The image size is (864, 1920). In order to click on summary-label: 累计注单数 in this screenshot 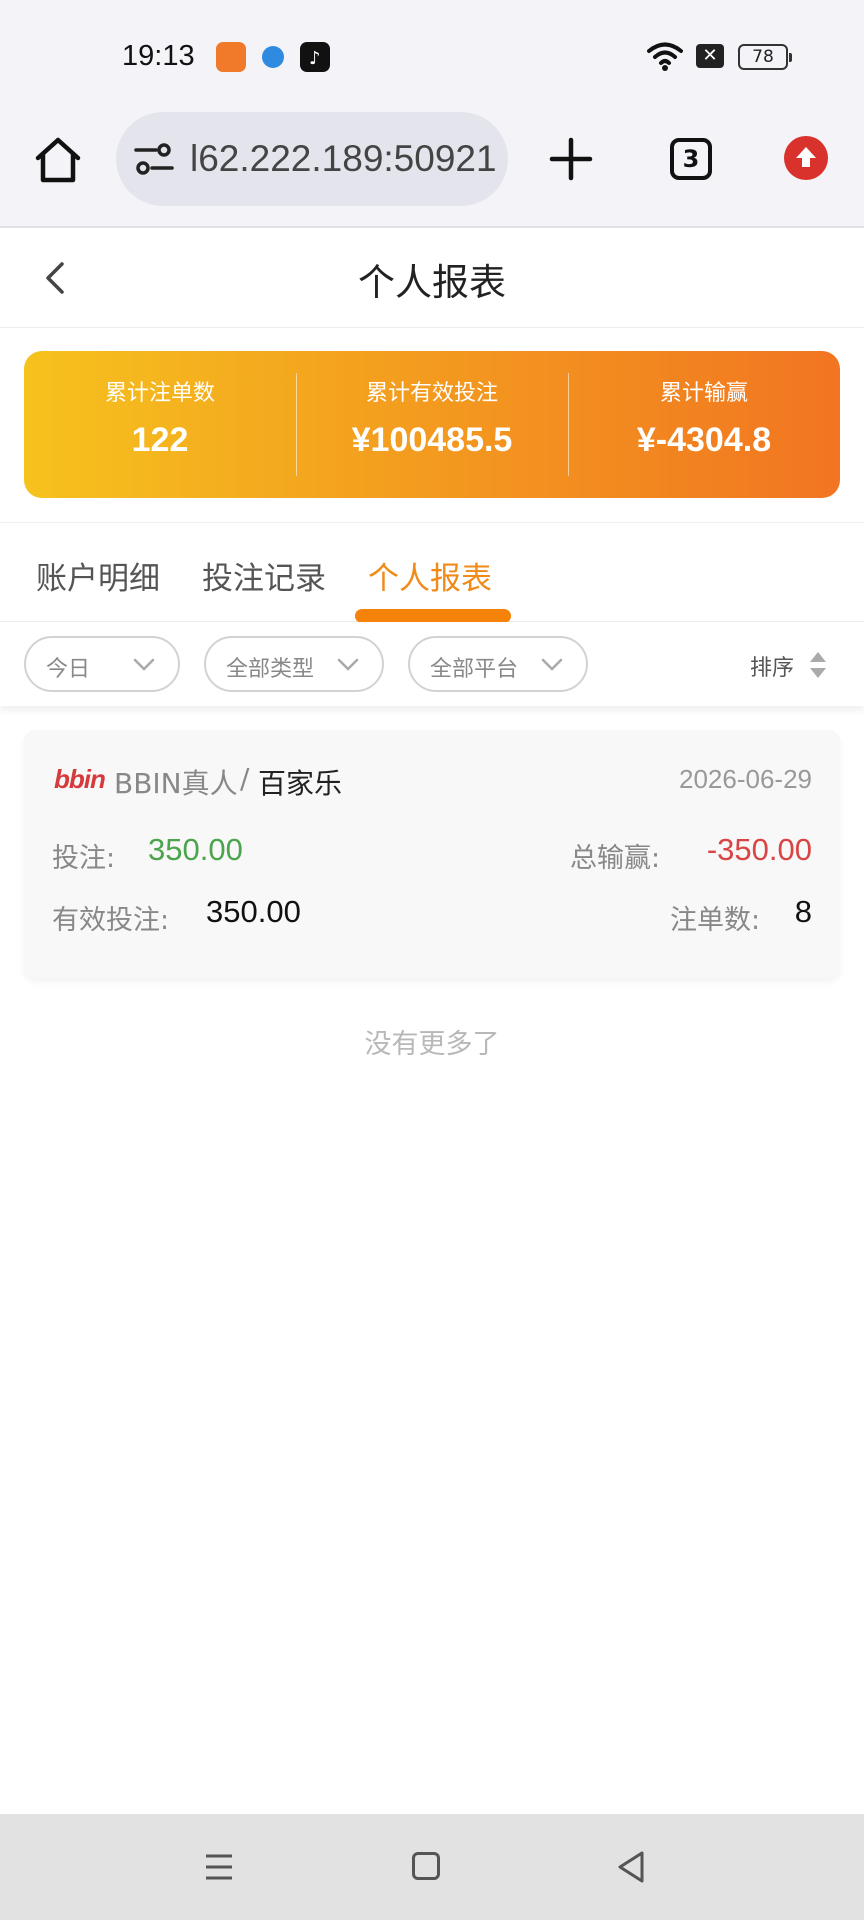, I will do `click(159, 393)`.